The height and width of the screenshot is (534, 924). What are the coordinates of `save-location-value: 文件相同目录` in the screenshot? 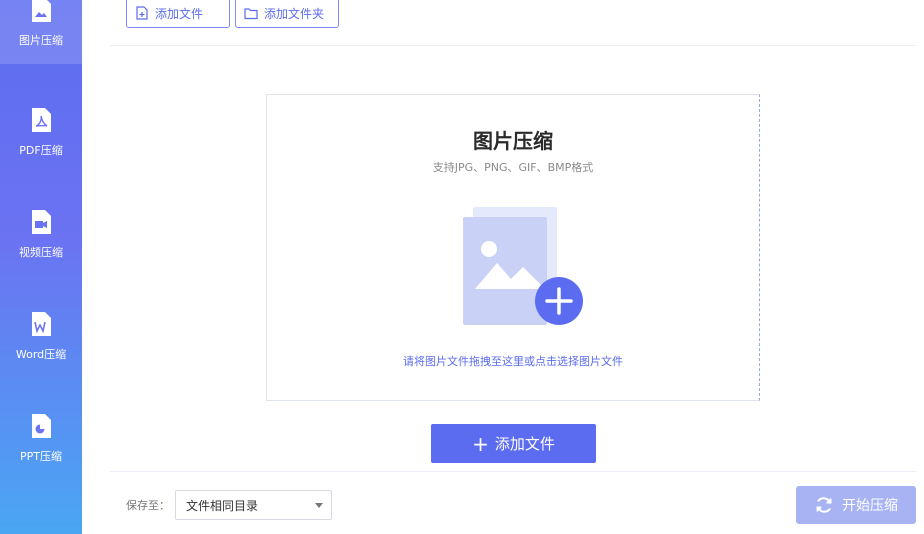 It's located at (222, 505).